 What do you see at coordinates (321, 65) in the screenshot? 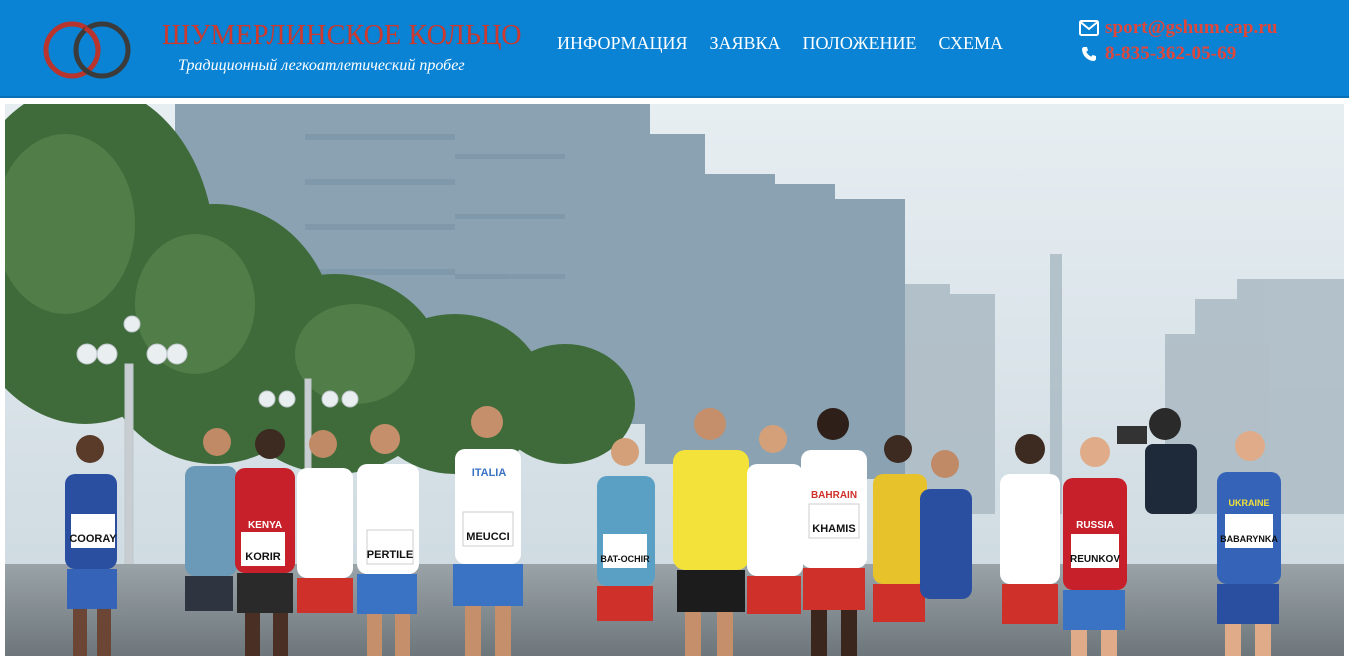
I see `brand-subtitle: Традиционный легкоатлетический пробег` at bounding box center [321, 65].